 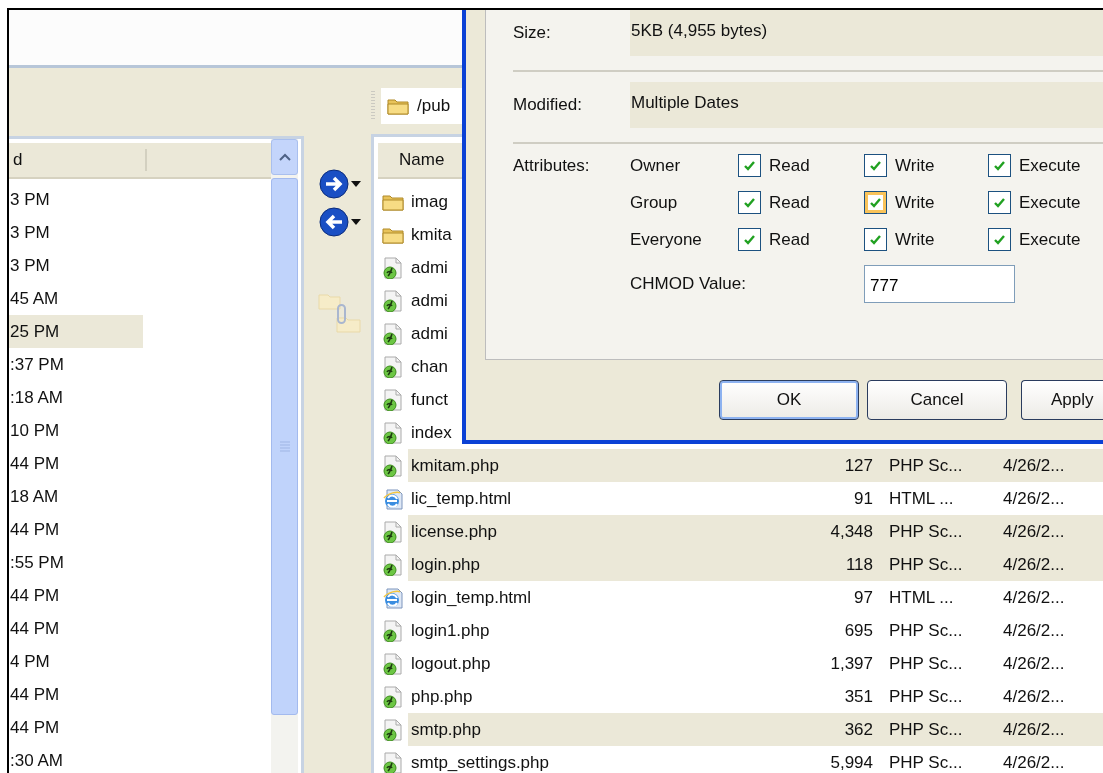 What do you see at coordinates (858, 729) in the screenshot?
I see `file-size: 362` at bounding box center [858, 729].